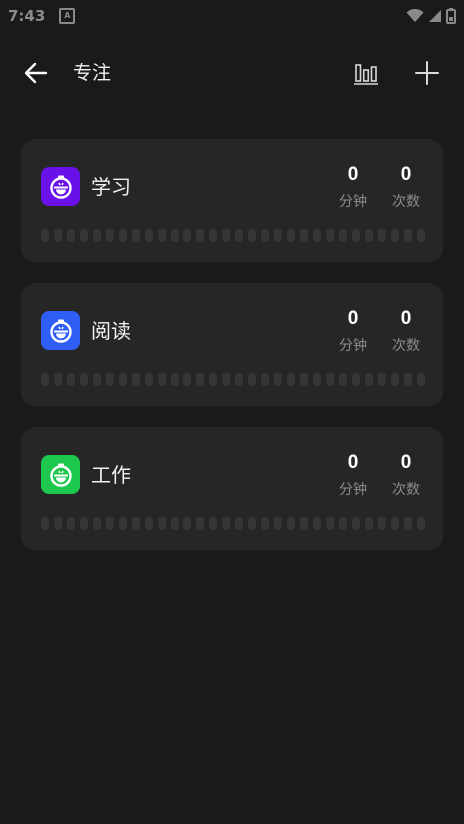  Describe the element at coordinates (431, 16) in the screenshot. I see `status-indicators` at that location.